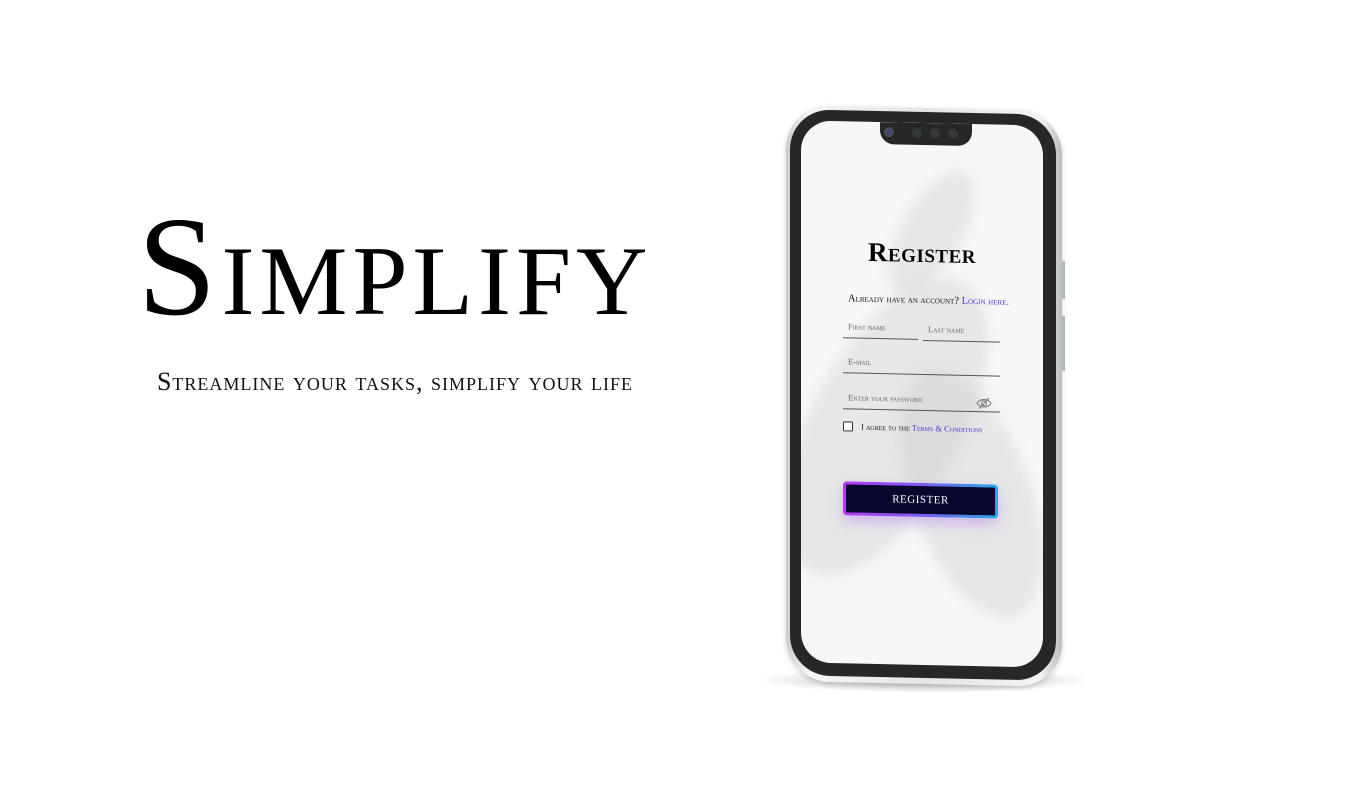 The height and width of the screenshot is (793, 1351). What do you see at coordinates (921, 363) in the screenshot?
I see `email-input` at bounding box center [921, 363].